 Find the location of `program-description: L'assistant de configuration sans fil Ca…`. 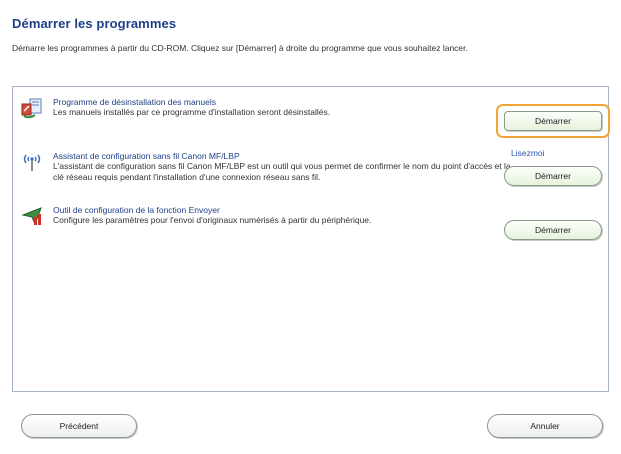

program-description: L'assistant de configuration sans fil Ca… is located at coordinates (282, 171).